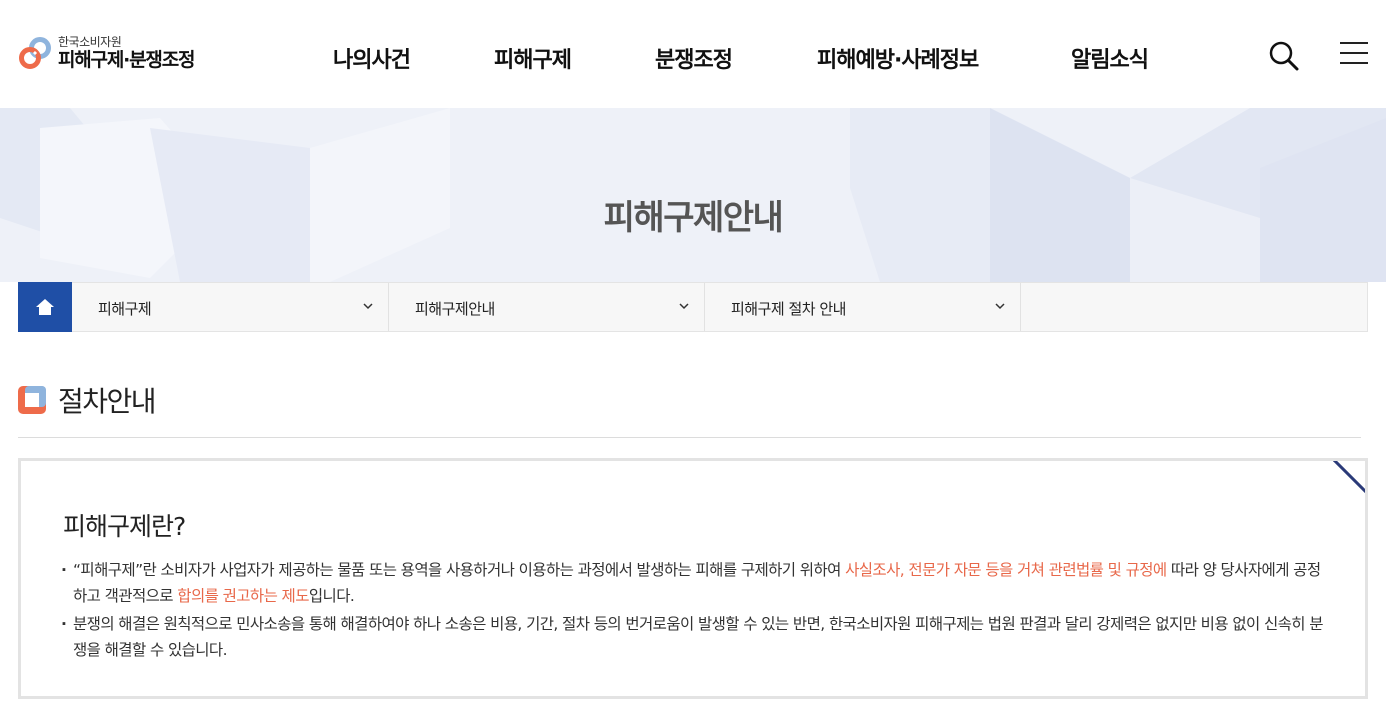  I want to click on breadcrumb-home-button, so click(45, 307).